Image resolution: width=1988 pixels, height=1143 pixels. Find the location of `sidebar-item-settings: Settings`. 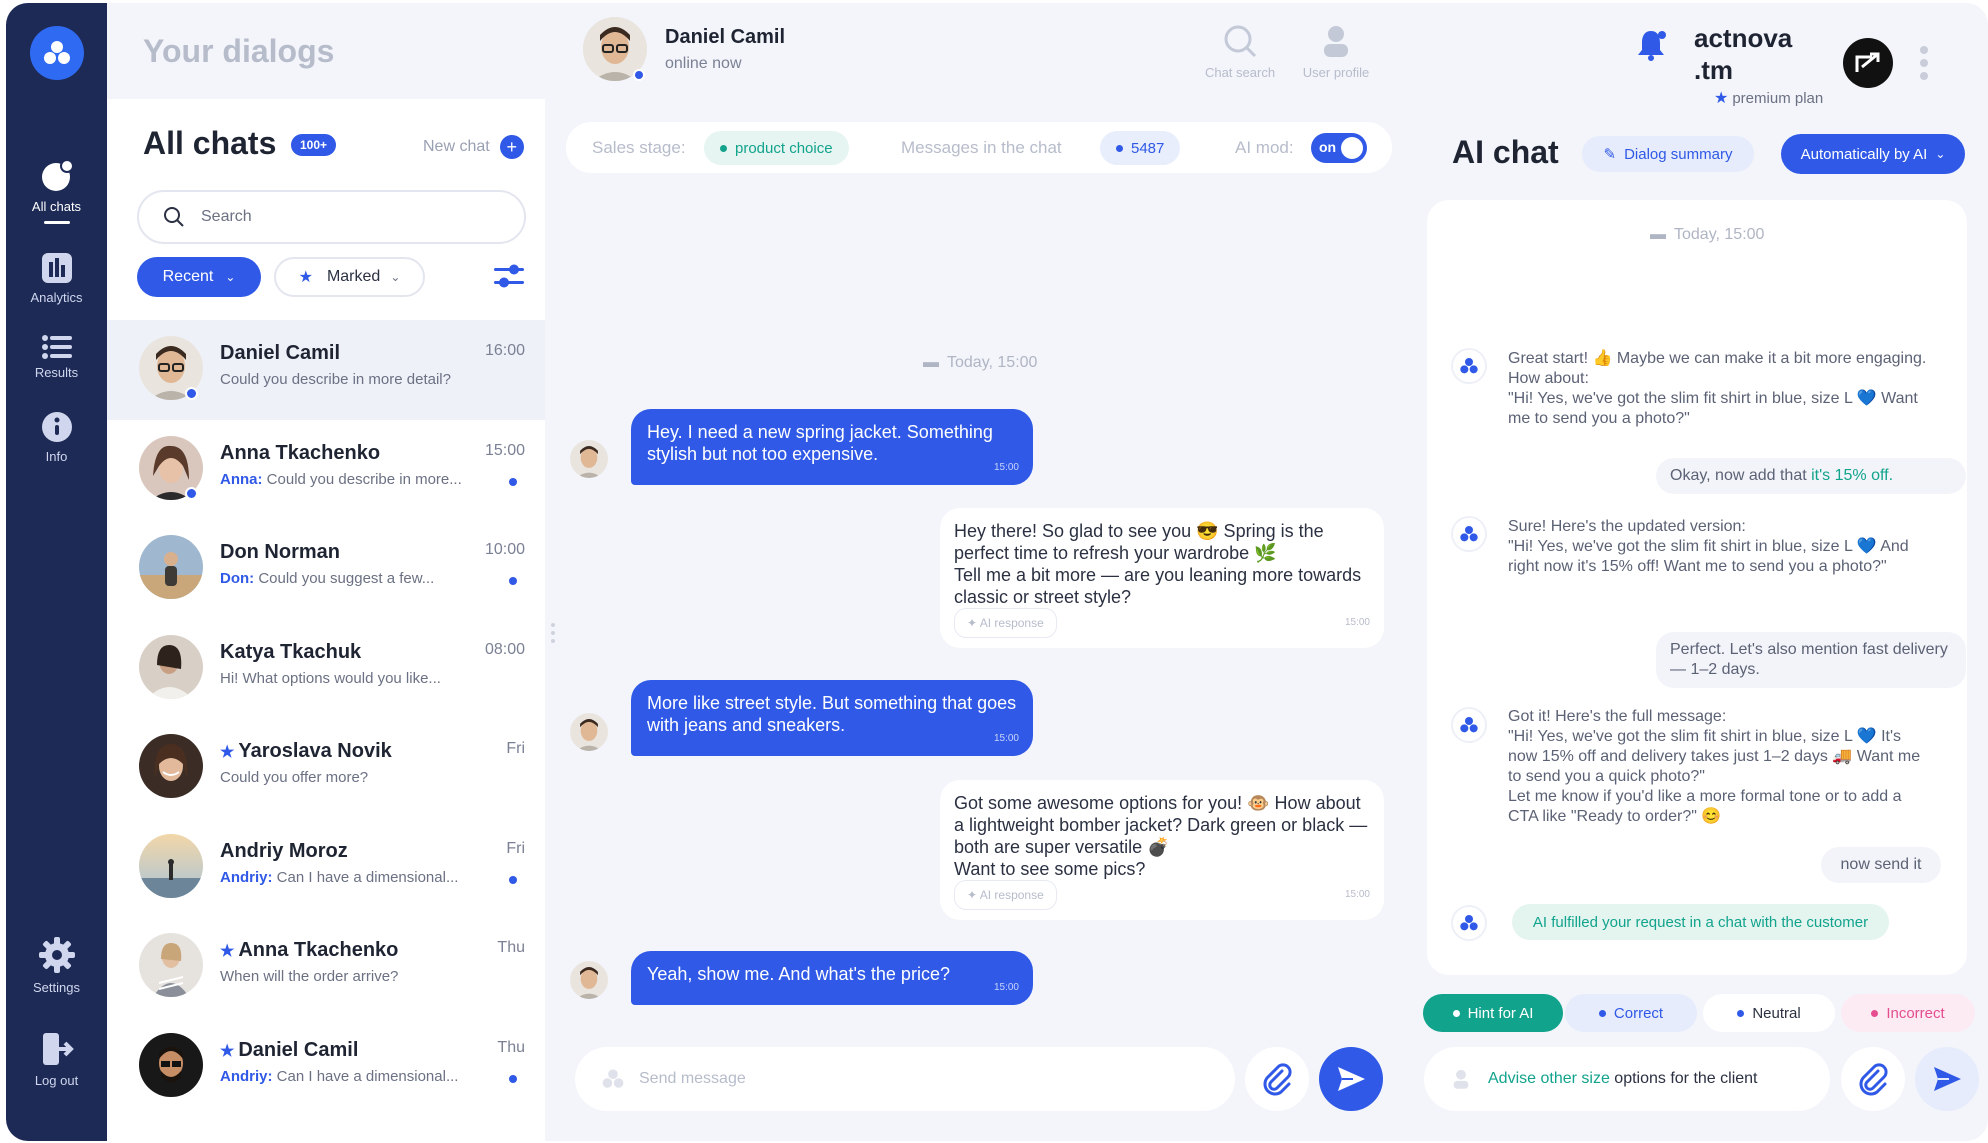

sidebar-item-settings: Settings is located at coordinates (56, 965).